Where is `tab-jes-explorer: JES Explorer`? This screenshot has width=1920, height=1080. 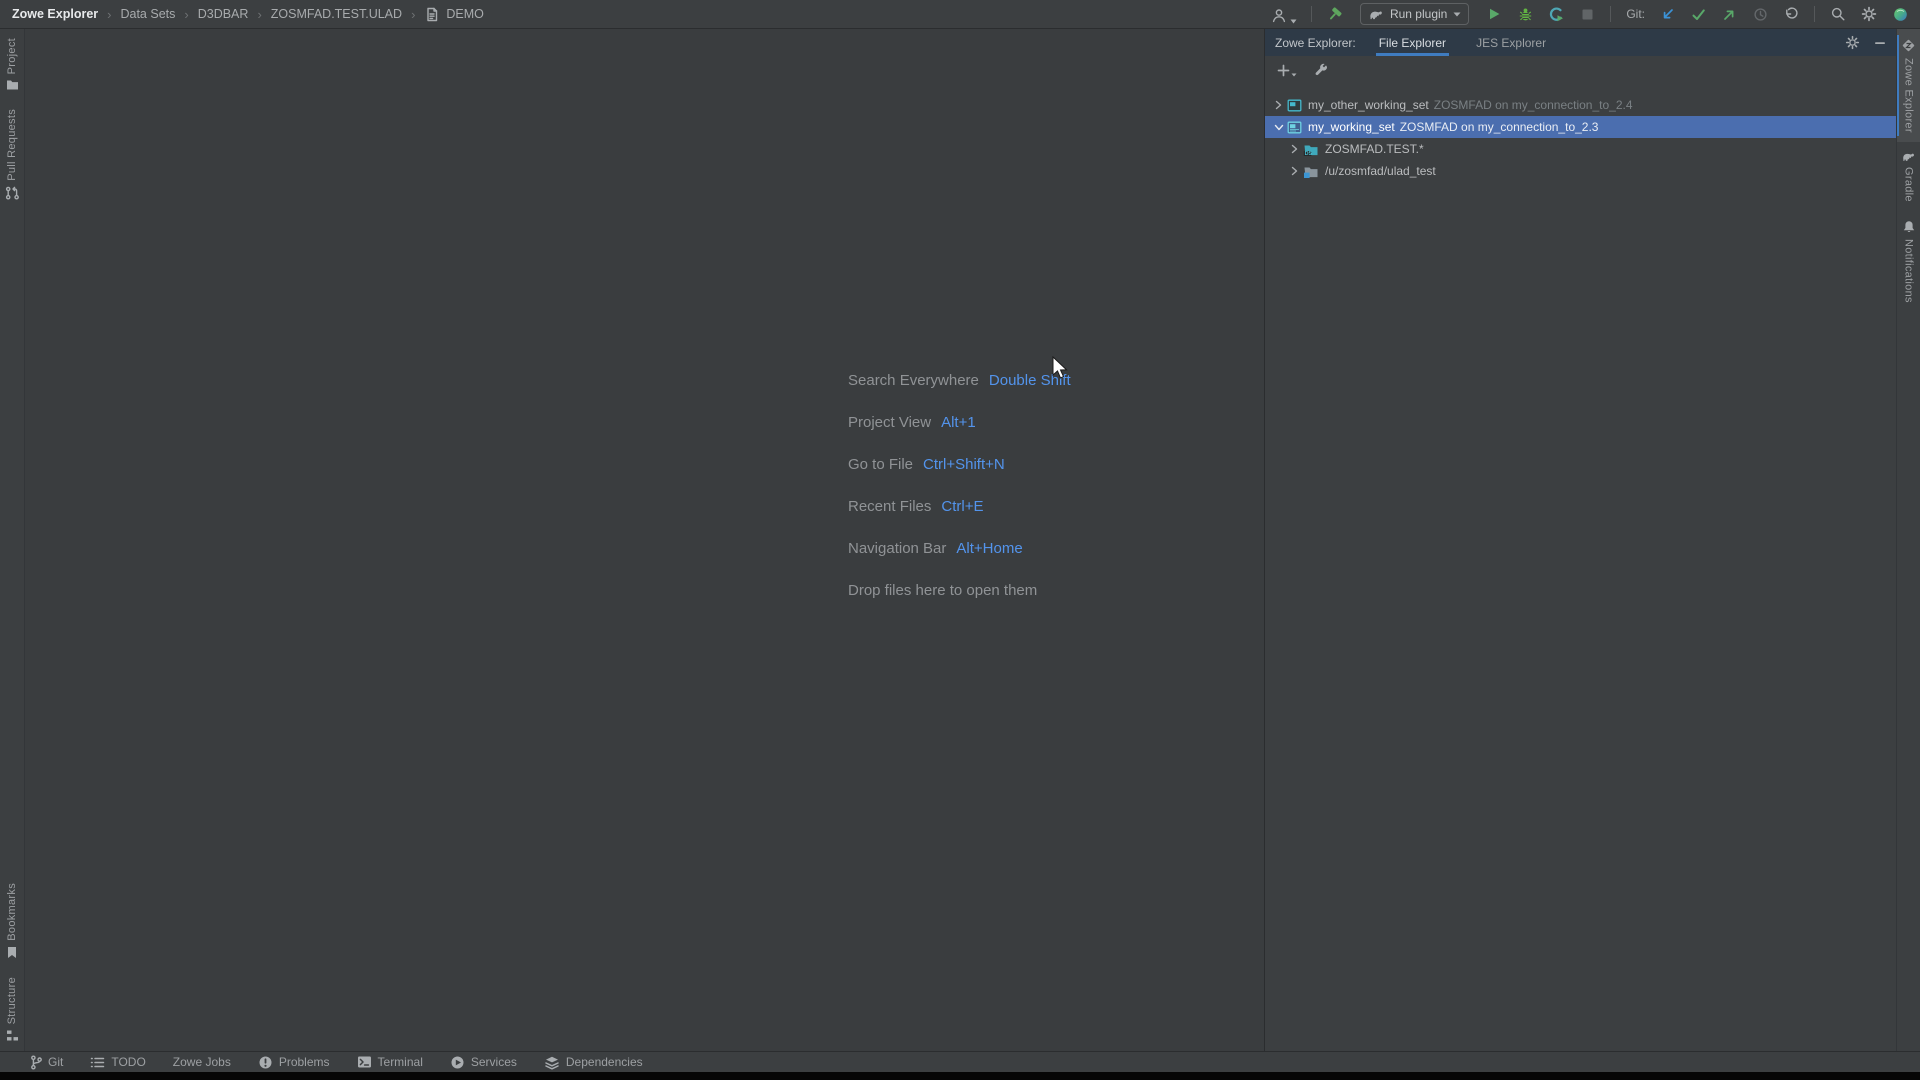 tab-jes-explorer: JES Explorer is located at coordinates (1511, 42).